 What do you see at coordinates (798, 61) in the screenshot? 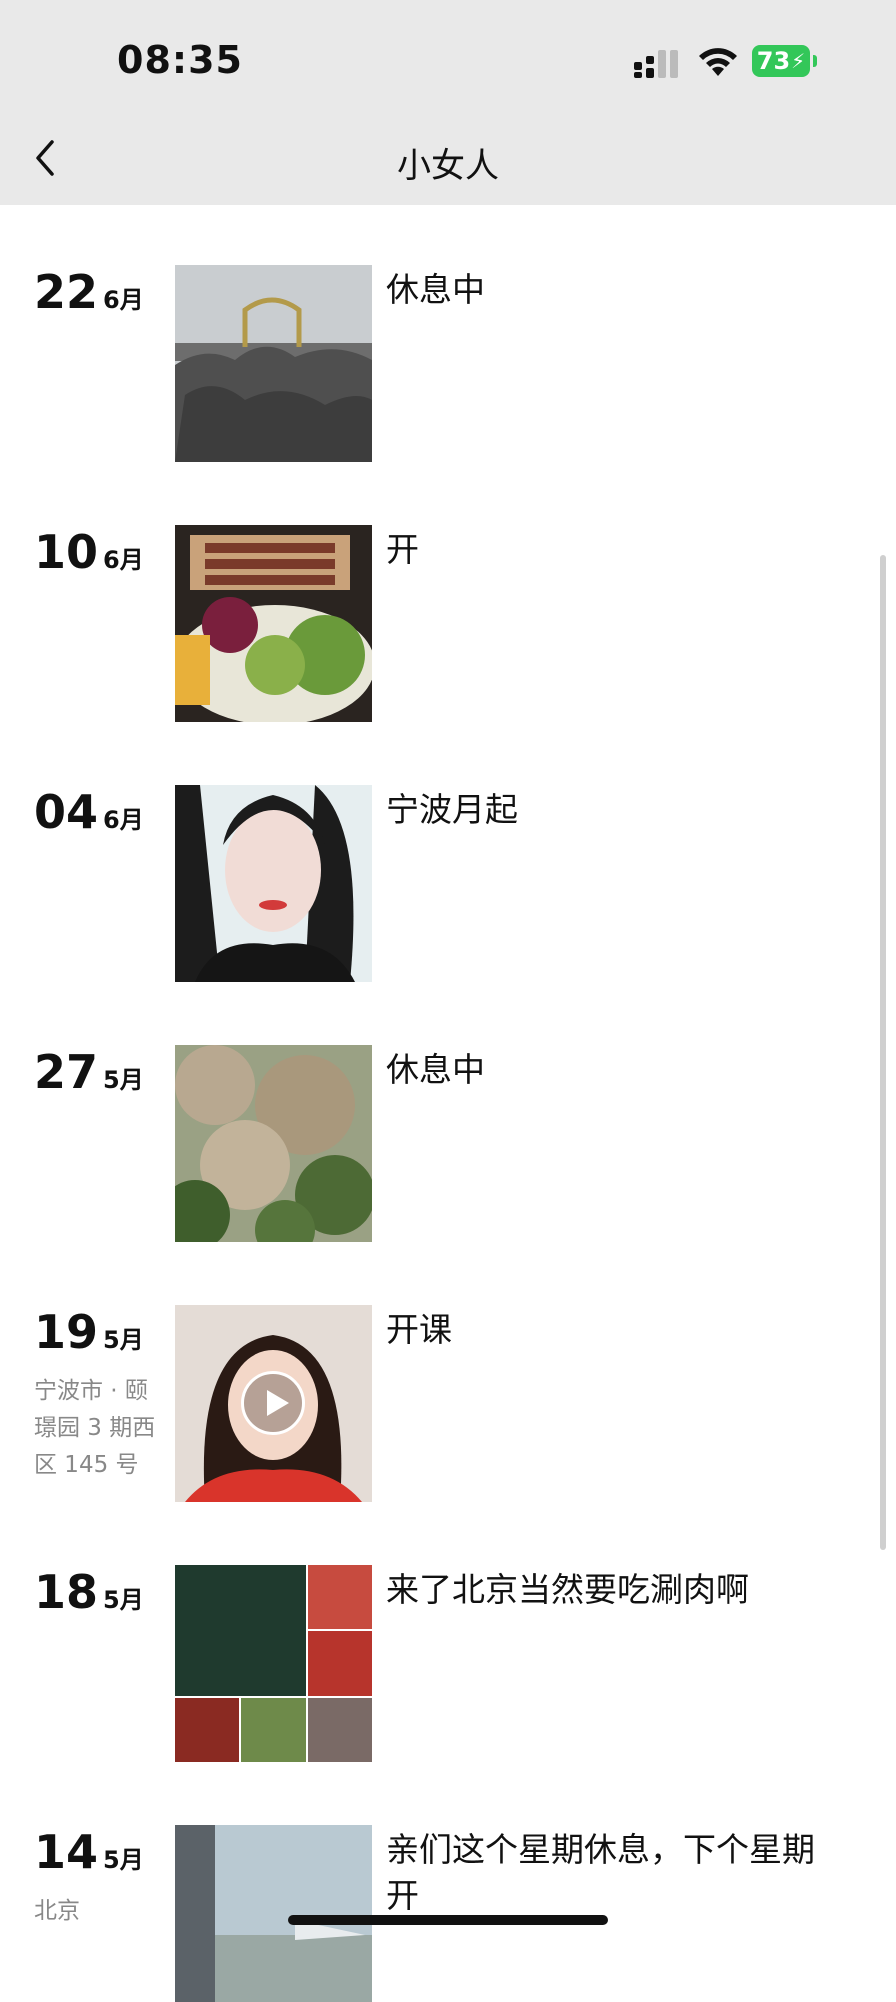
I see `charging-bolt-icon: ⚡` at bounding box center [798, 61].